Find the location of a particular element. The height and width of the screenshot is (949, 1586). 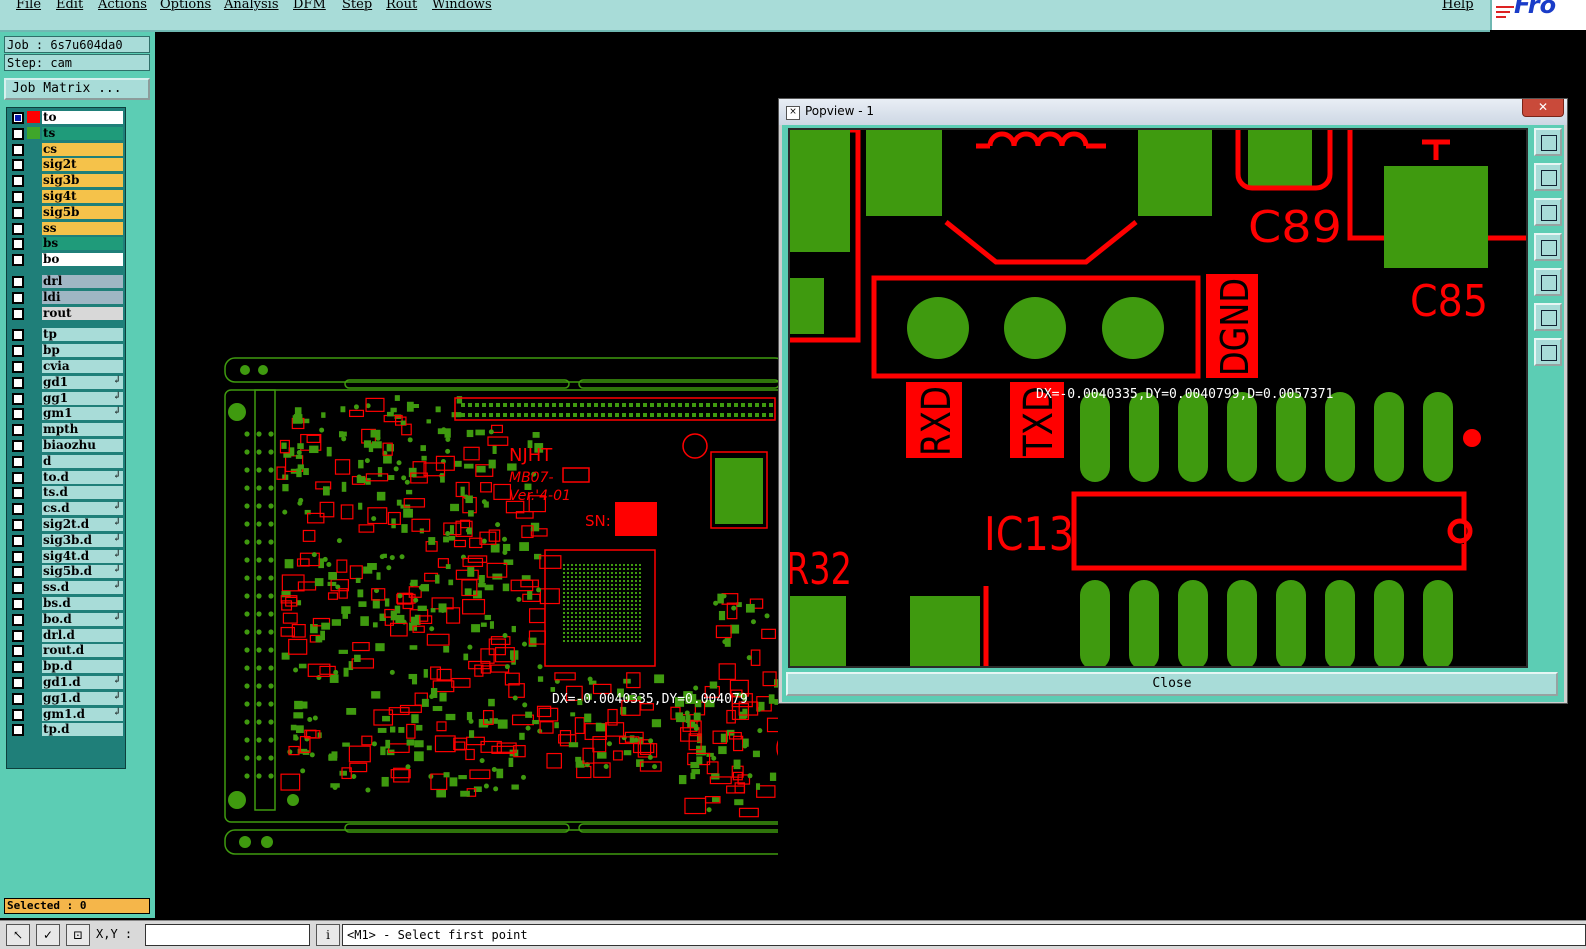

layer-row-sig5b: sig5b is located at coordinates (66, 212).